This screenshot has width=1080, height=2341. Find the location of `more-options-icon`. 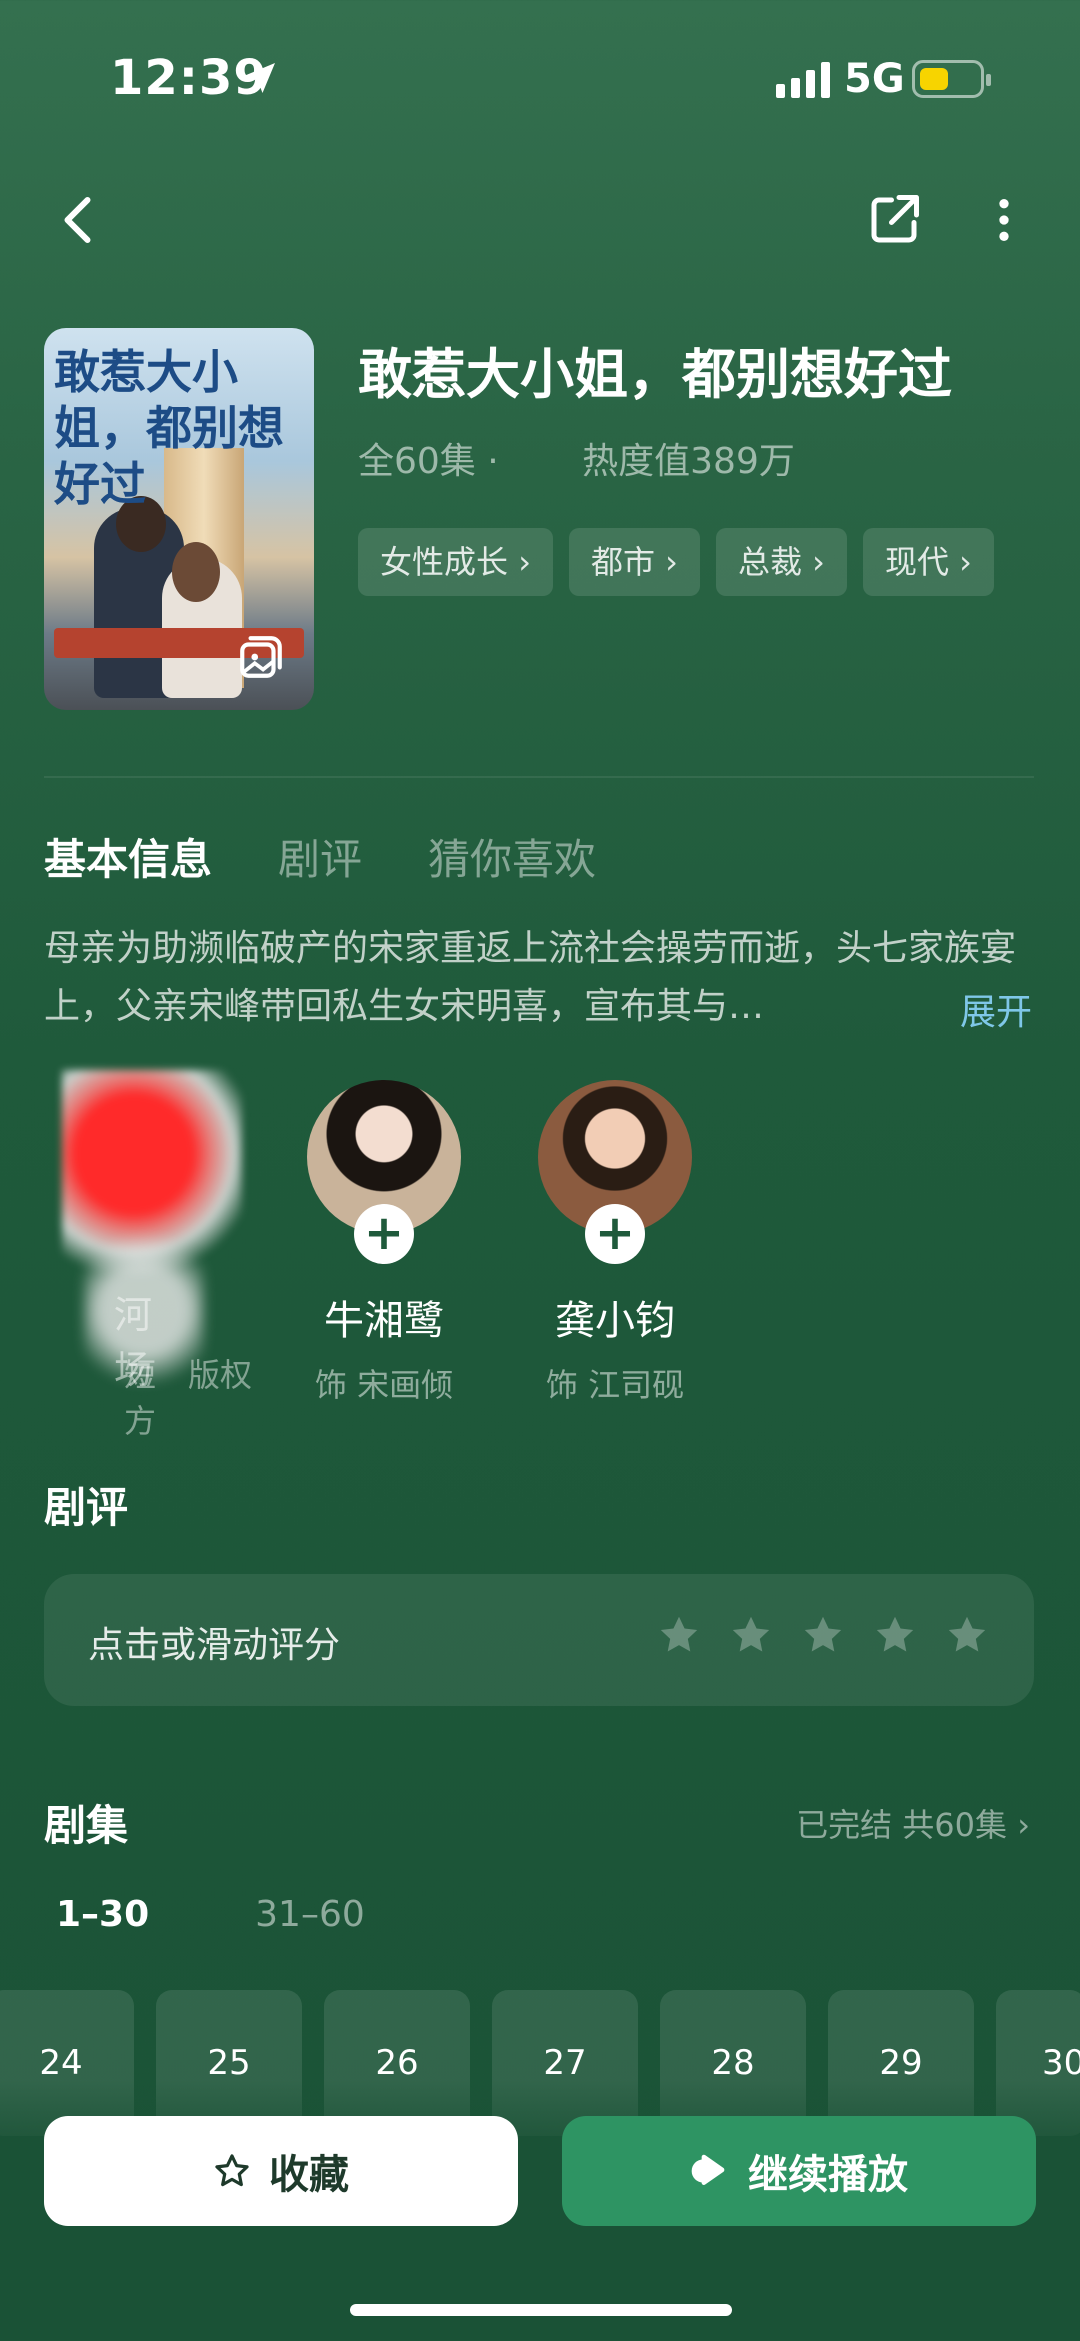

more-options-icon is located at coordinates (1004, 220).